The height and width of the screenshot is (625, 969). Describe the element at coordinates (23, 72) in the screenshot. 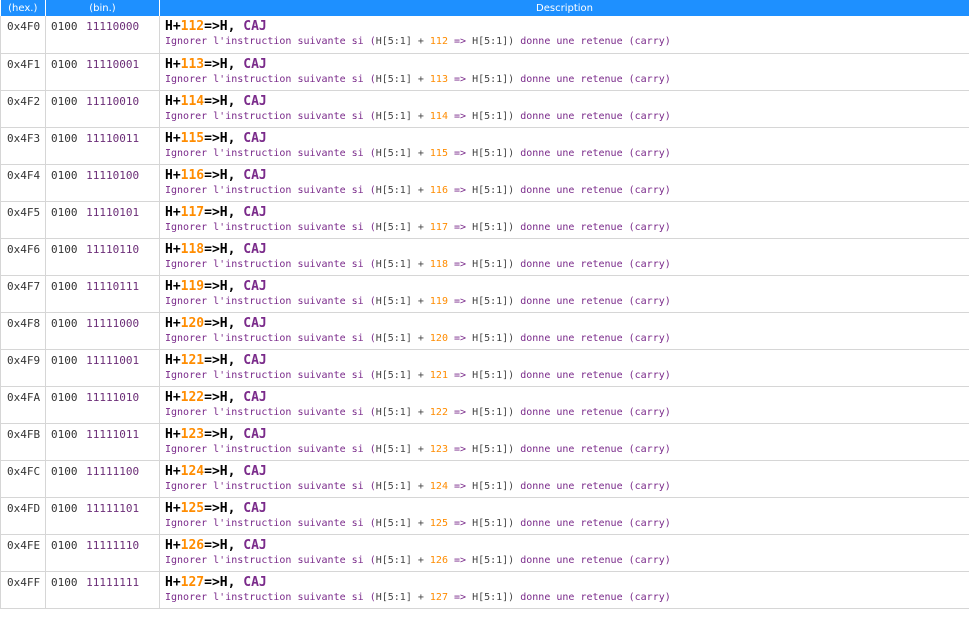

I see `opcode-hex: 0x4F1` at that location.